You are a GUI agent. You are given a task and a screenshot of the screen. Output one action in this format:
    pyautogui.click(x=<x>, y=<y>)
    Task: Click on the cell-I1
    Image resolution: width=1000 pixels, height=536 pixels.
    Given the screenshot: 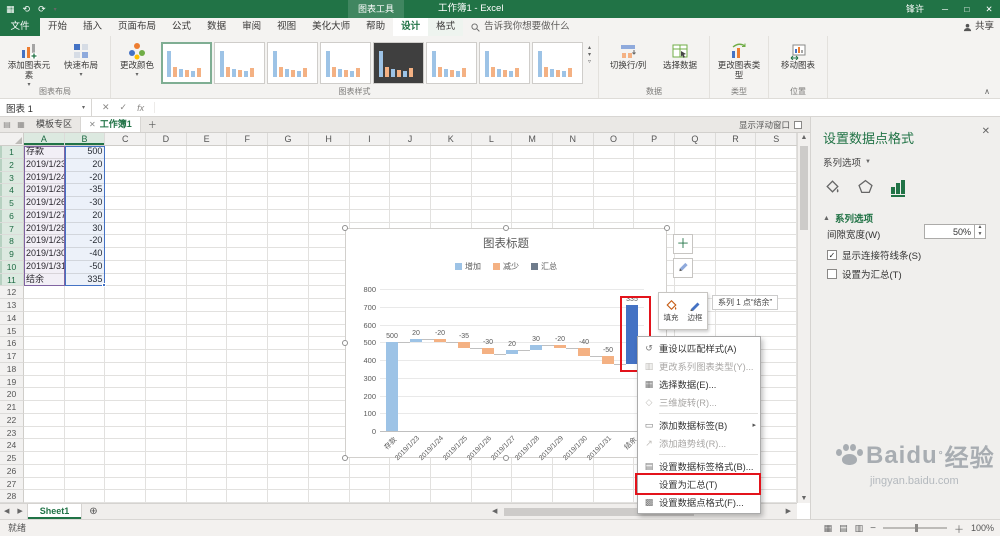 What is the action you would take?
    pyautogui.click(x=370, y=152)
    